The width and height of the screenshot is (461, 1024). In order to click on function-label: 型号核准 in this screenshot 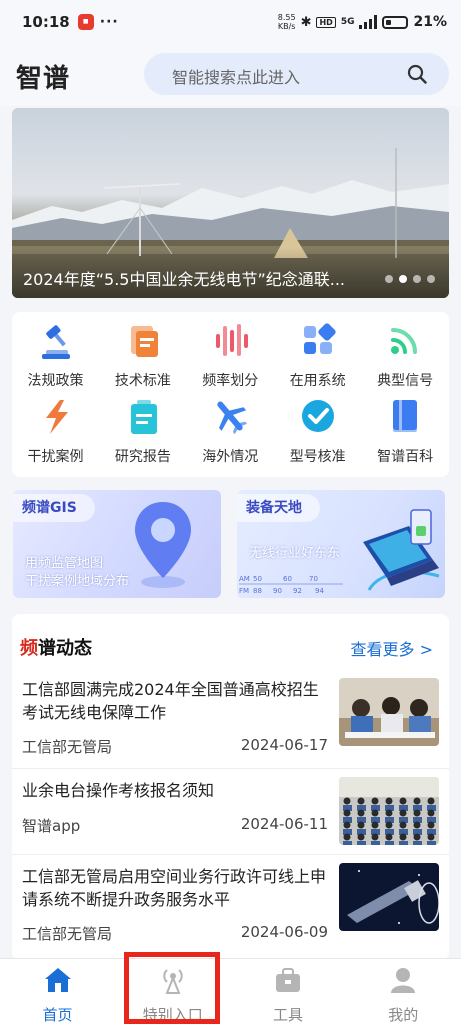, I will do `click(317, 457)`.